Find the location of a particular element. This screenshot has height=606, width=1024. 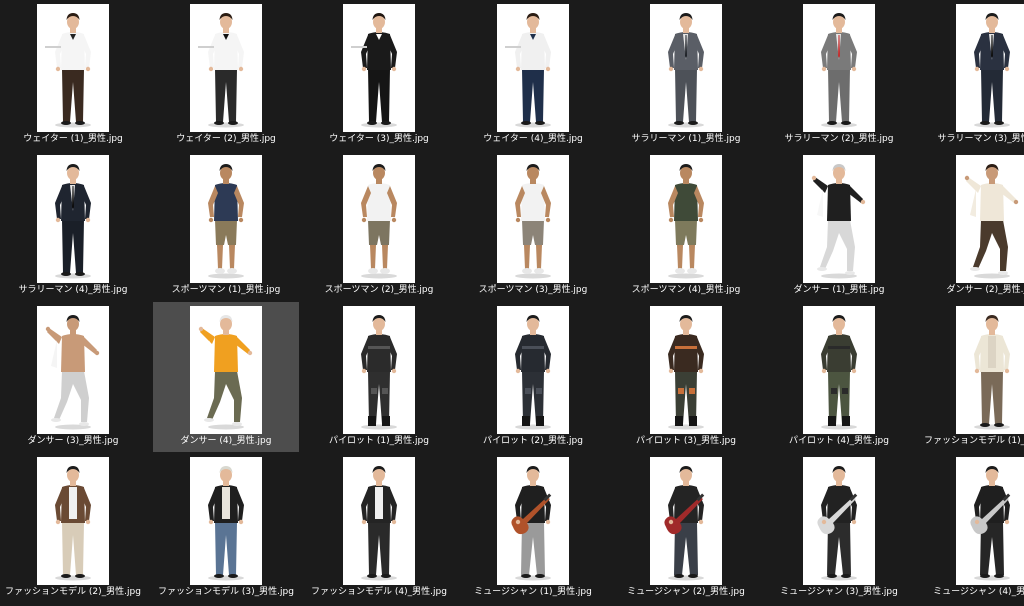

file-name-label: ファッションモデル (1)_男性.jpg is located at coordinates (974, 441).